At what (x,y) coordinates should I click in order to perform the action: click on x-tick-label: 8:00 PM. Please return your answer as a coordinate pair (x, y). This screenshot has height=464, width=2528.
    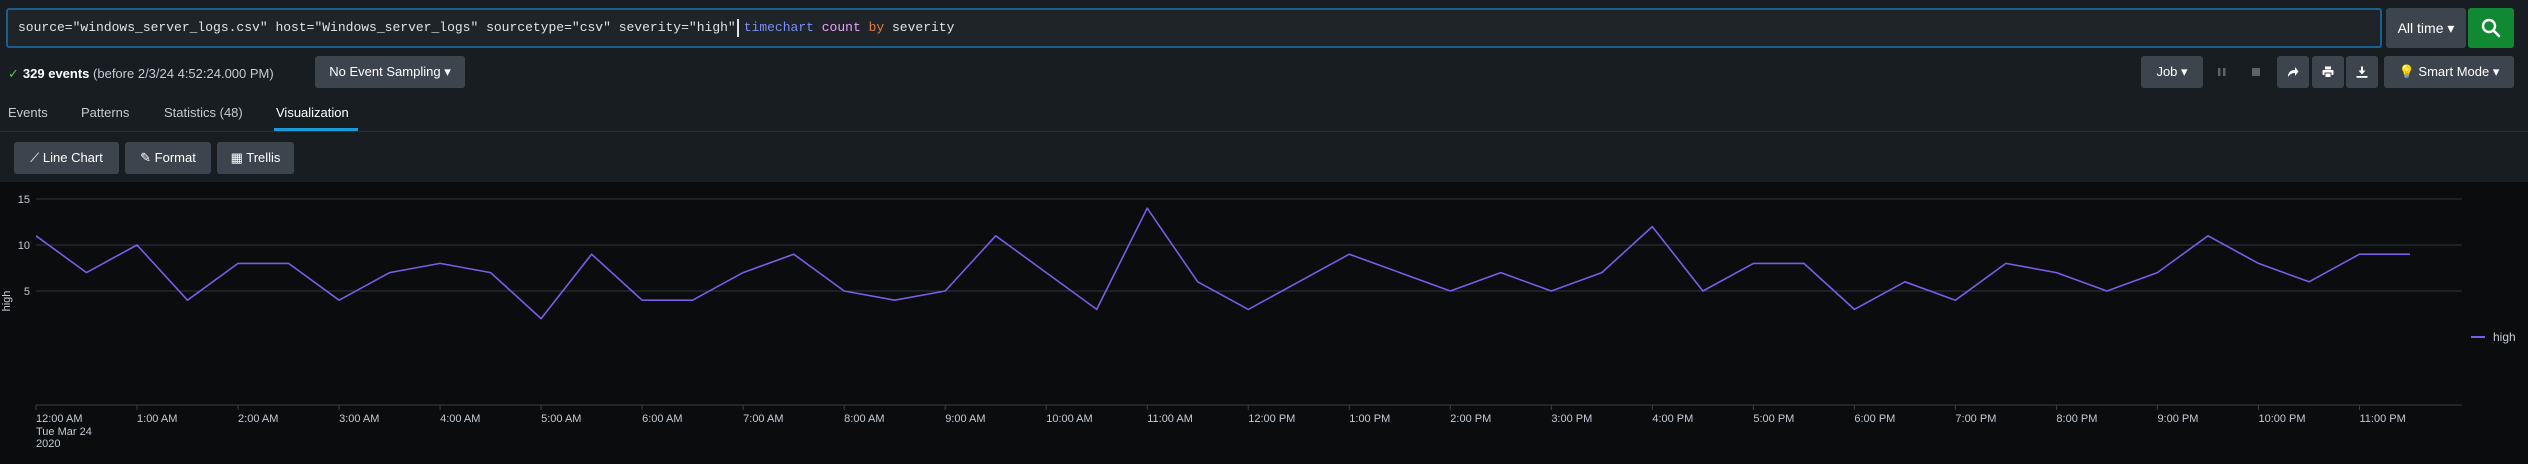
    Looking at the image, I should click on (2076, 419).